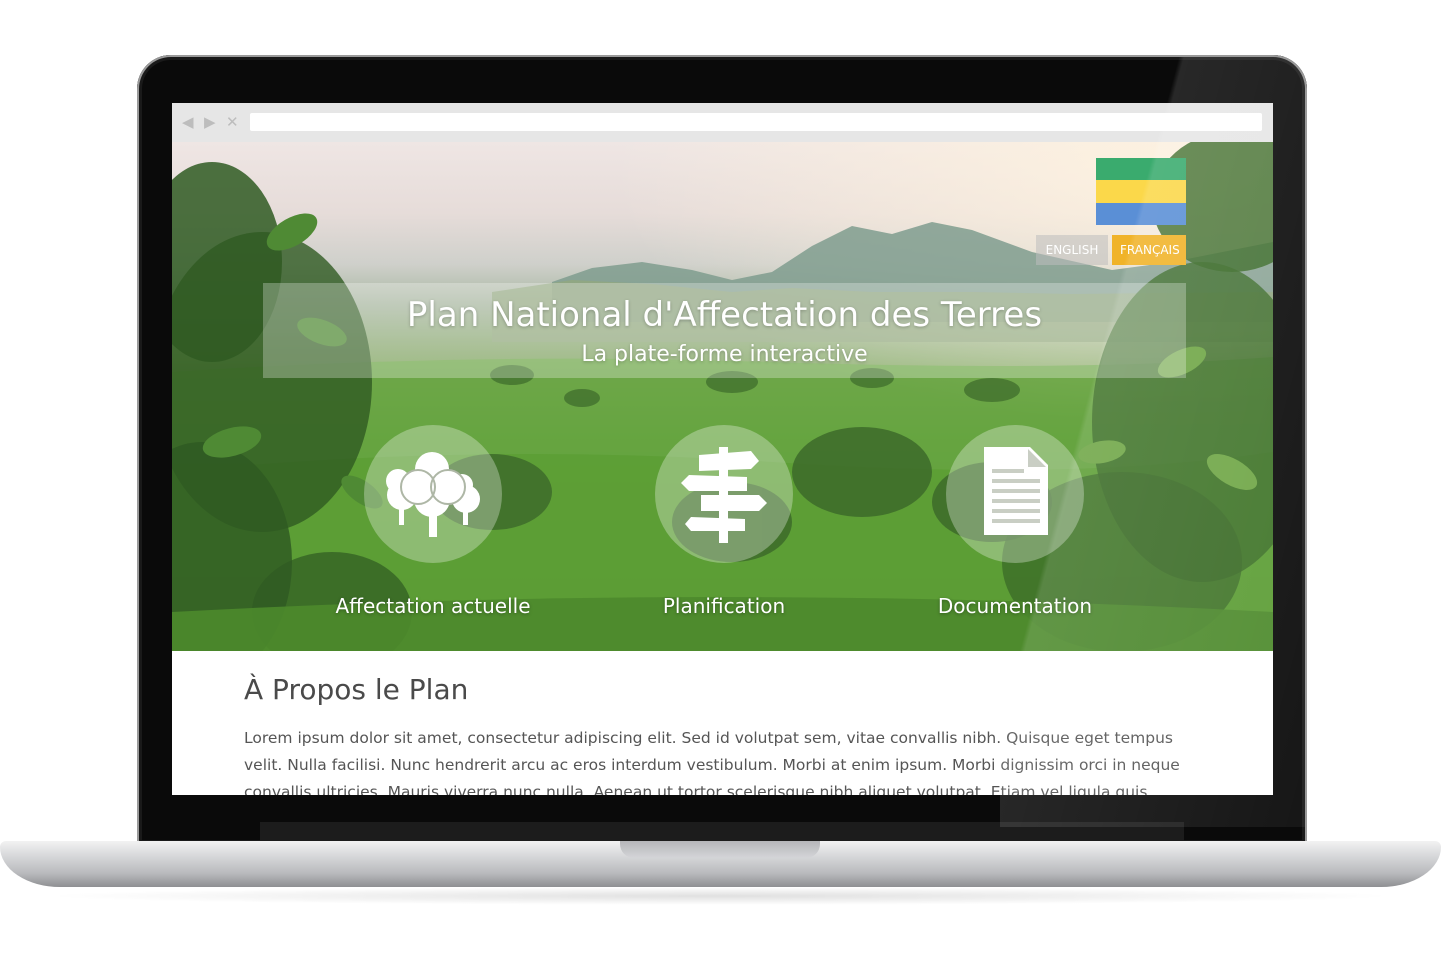  I want to click on laptop-notch, so click(720, 849).